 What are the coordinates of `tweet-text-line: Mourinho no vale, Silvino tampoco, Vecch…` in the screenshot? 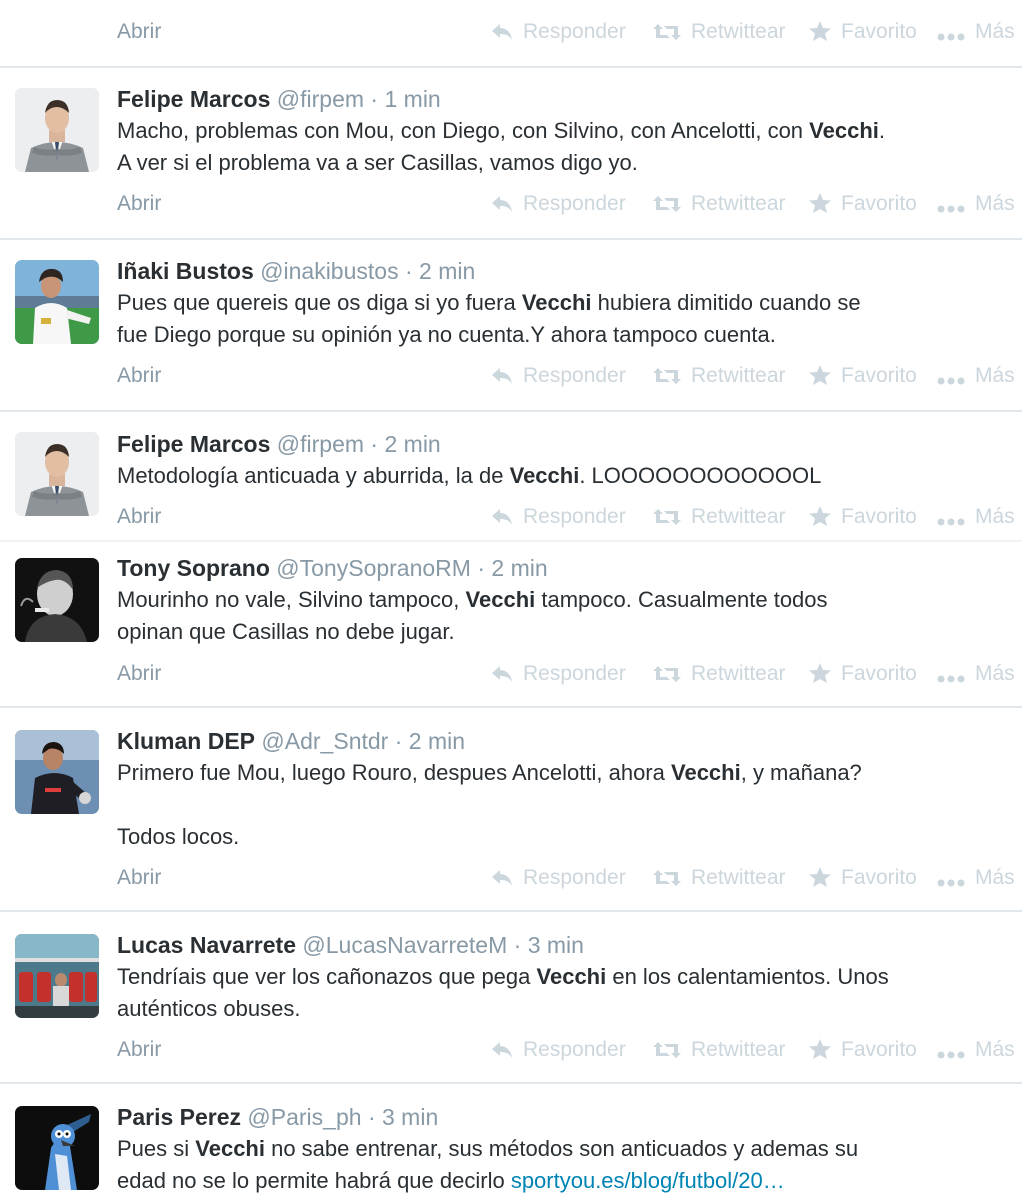 It's located at (567, 600).